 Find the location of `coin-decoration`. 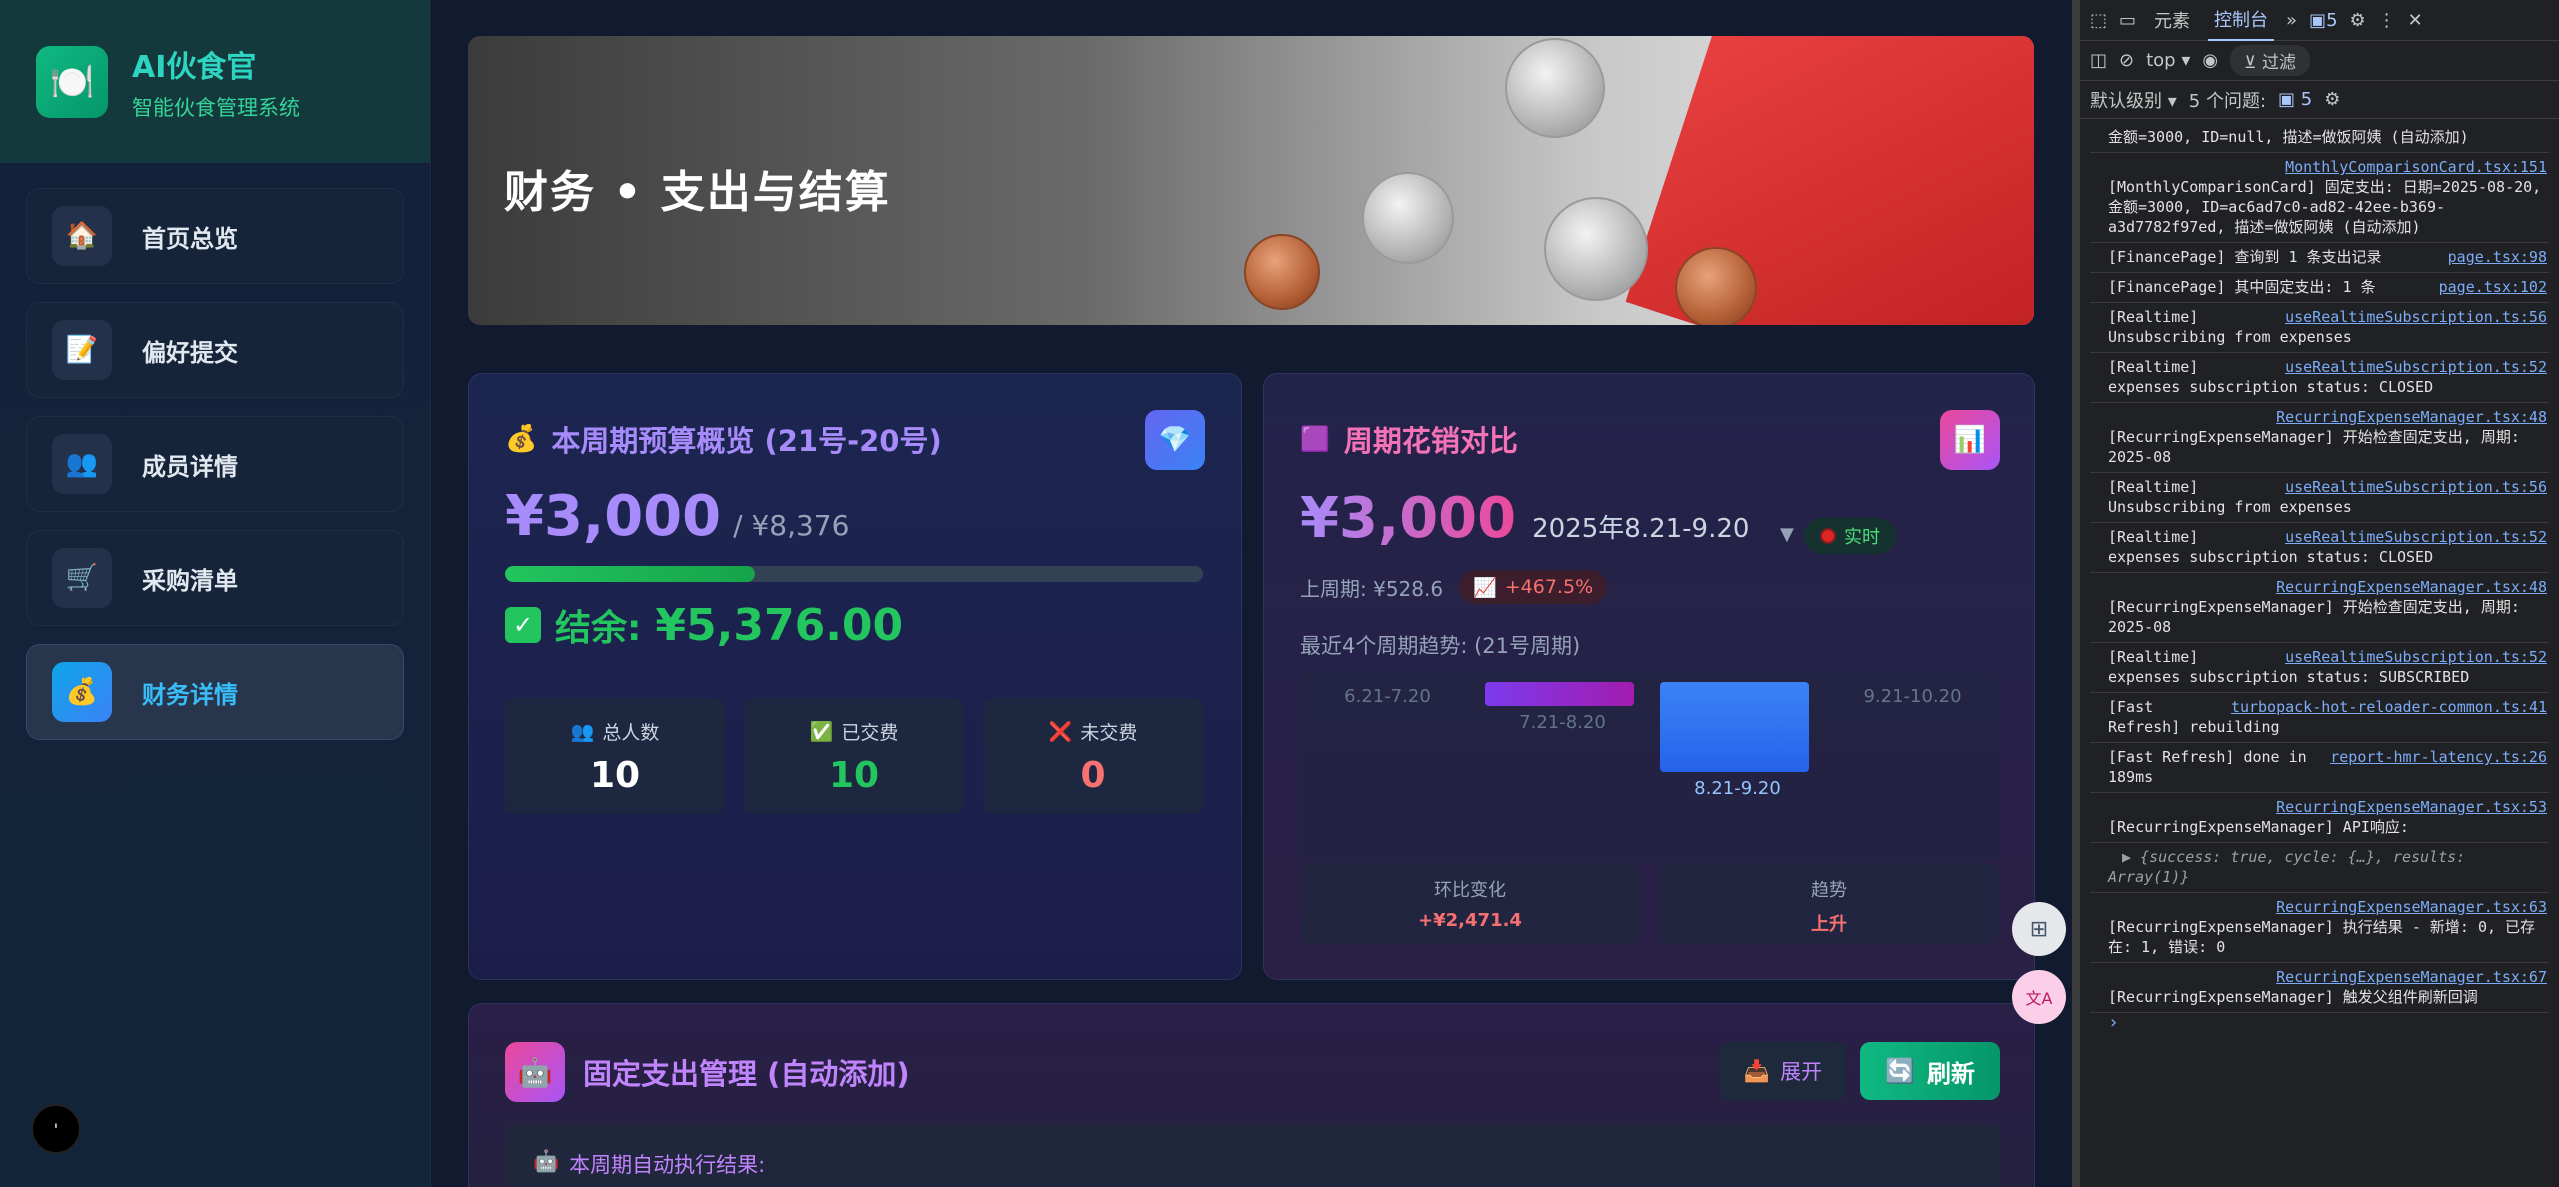

coin-decoration is located at coordinates (1596, 249).